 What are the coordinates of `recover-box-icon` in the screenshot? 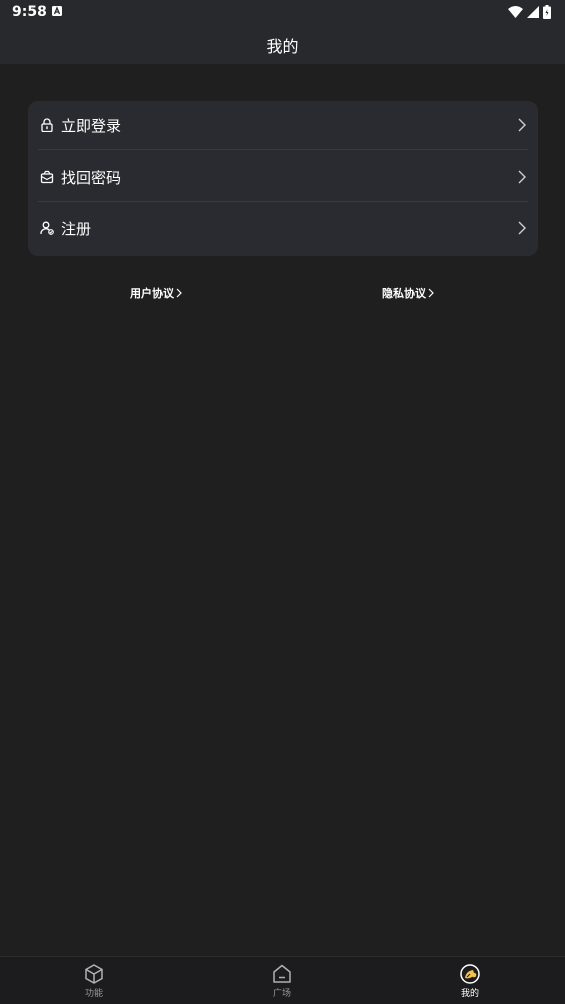 It's located at (47, 177).